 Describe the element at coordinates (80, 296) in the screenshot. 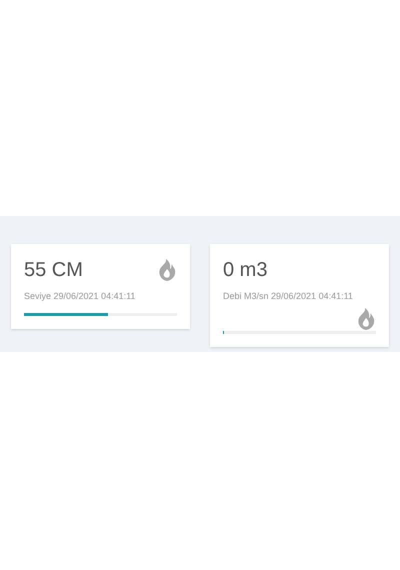

I see `stat-caption: Seviye 29/06/2021 04:41:11` at that location.